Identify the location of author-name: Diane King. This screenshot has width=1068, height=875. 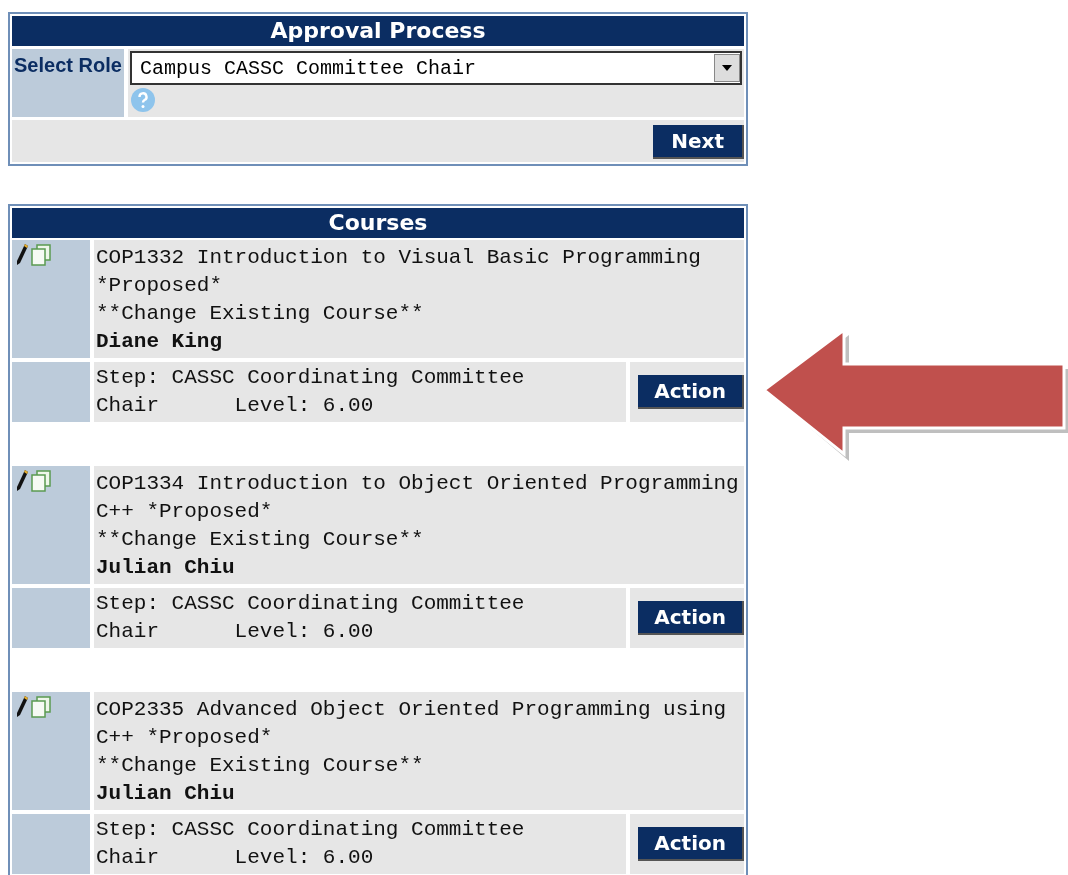
(160, 342).